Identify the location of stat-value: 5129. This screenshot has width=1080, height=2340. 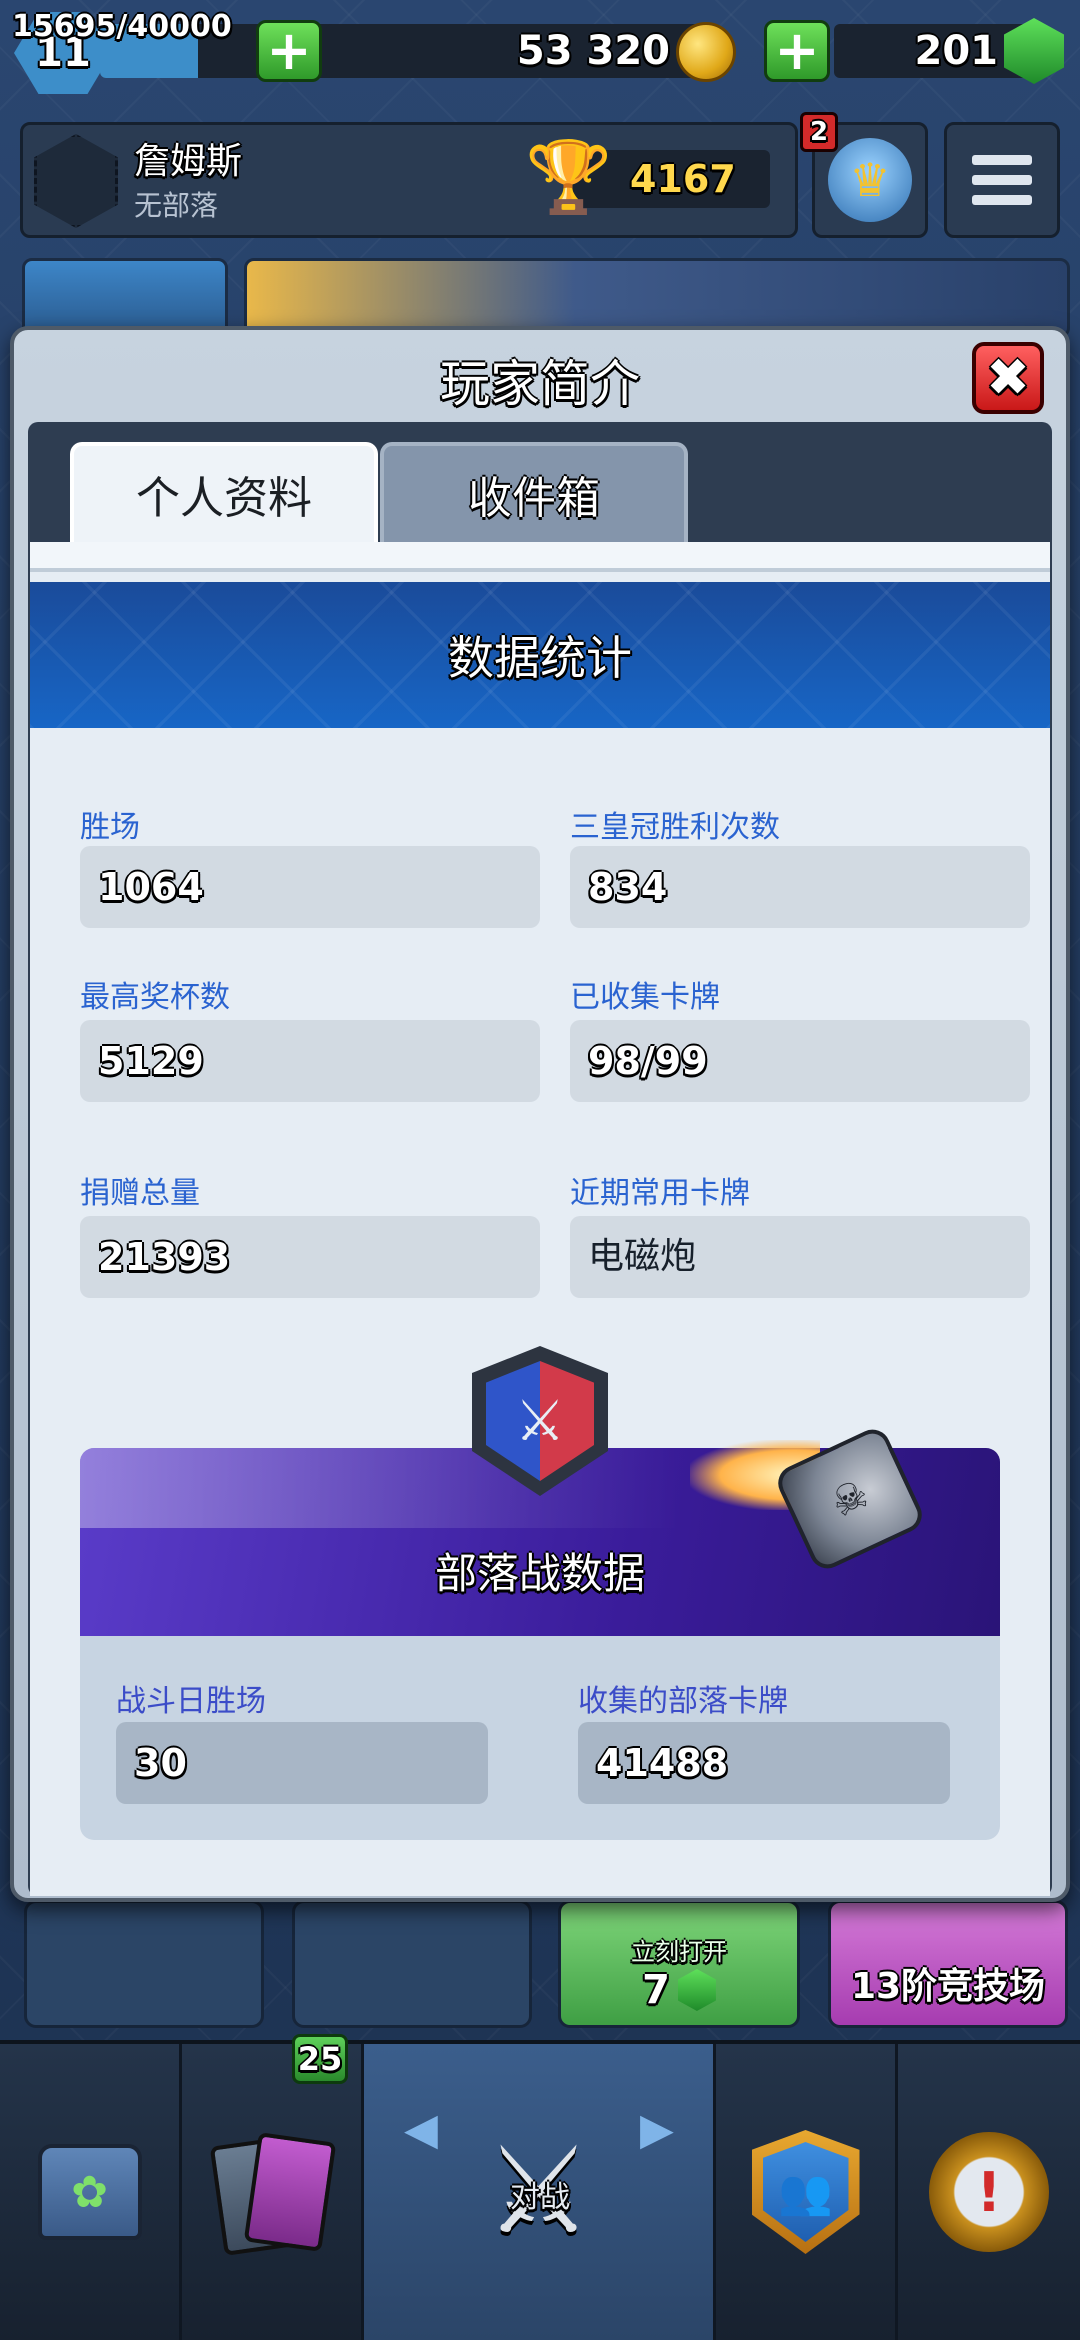
(310, 1061).